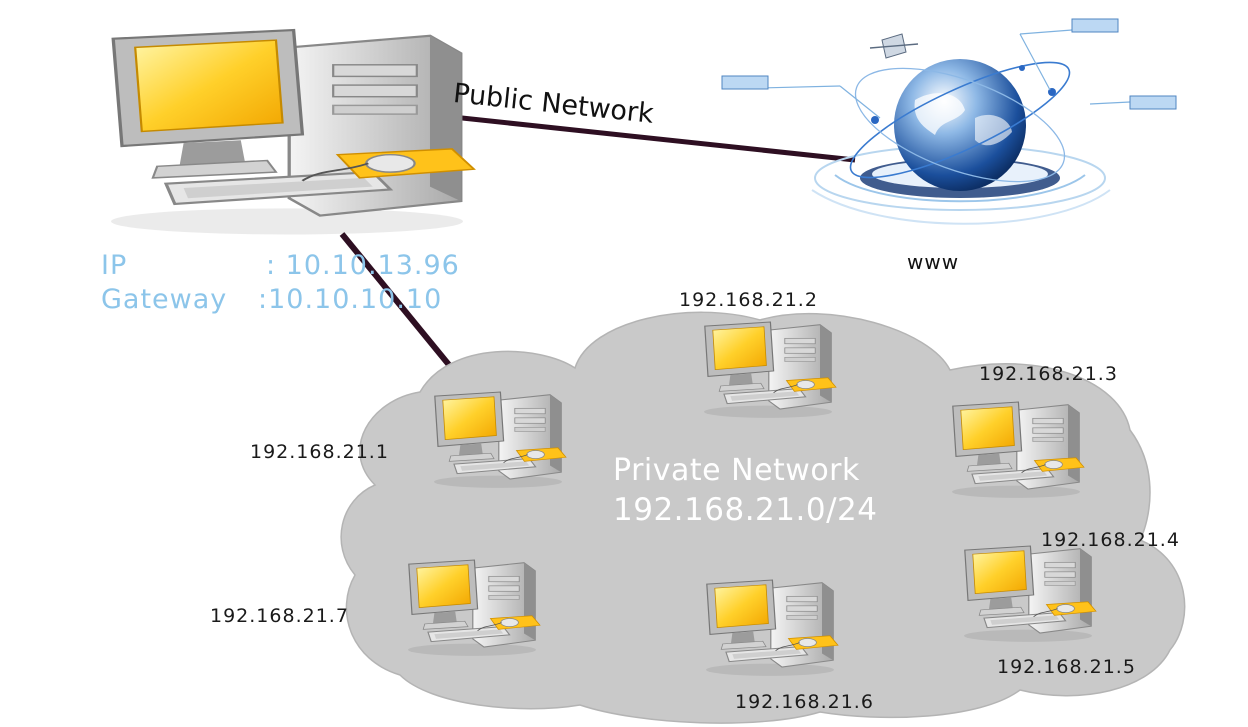  What do you see at coordinates (350, 299) in the screenshot?
I see `gateway-value: :10.10.10.10` at bounding box center [350, 299].